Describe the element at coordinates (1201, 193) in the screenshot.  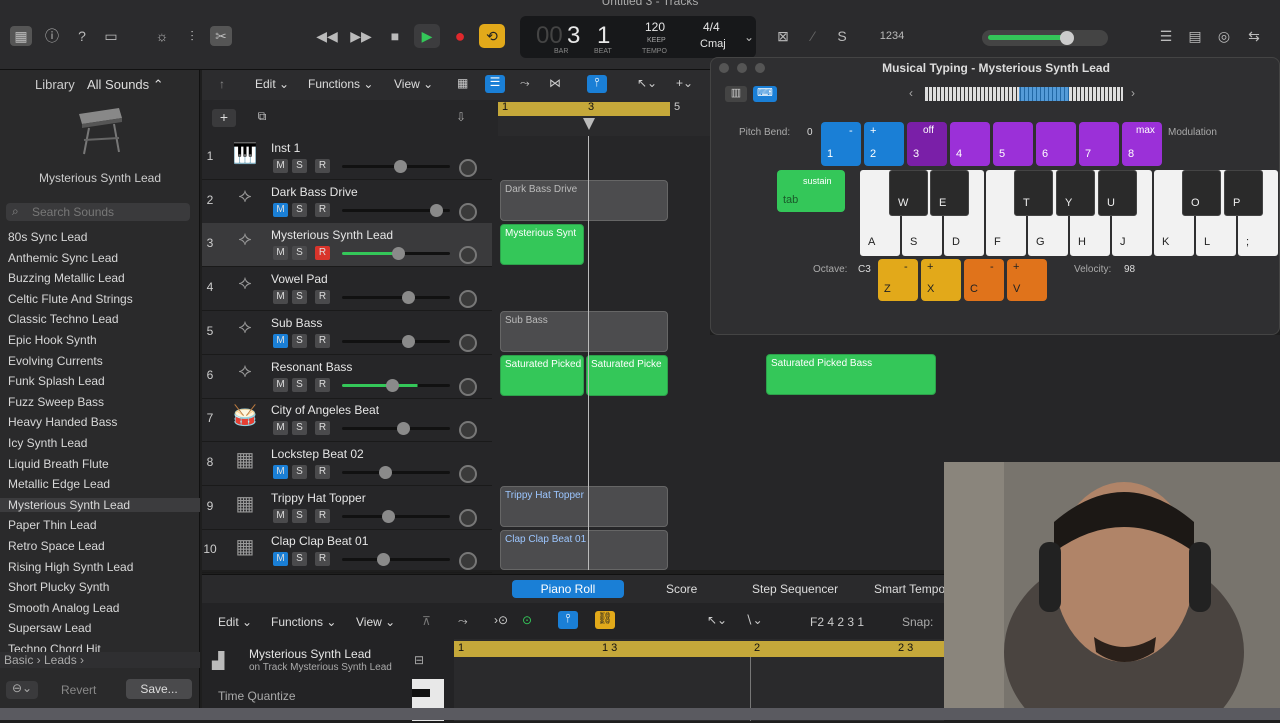
I see `black-key: O` at that location.